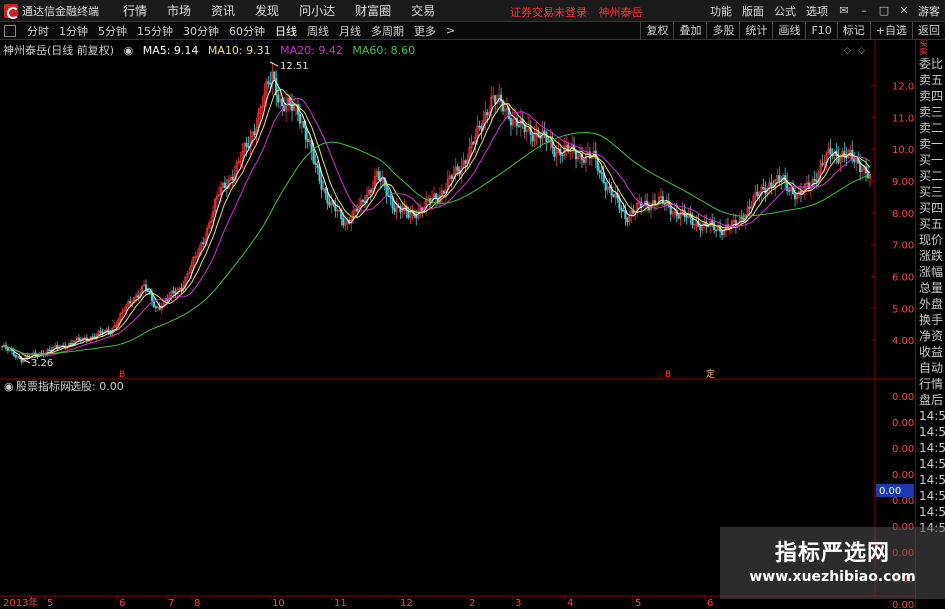  What do you see at coordinates (450, 30) in the screenshot?
I see `chevron-right-icon: >` at bounding box center [450, 30].